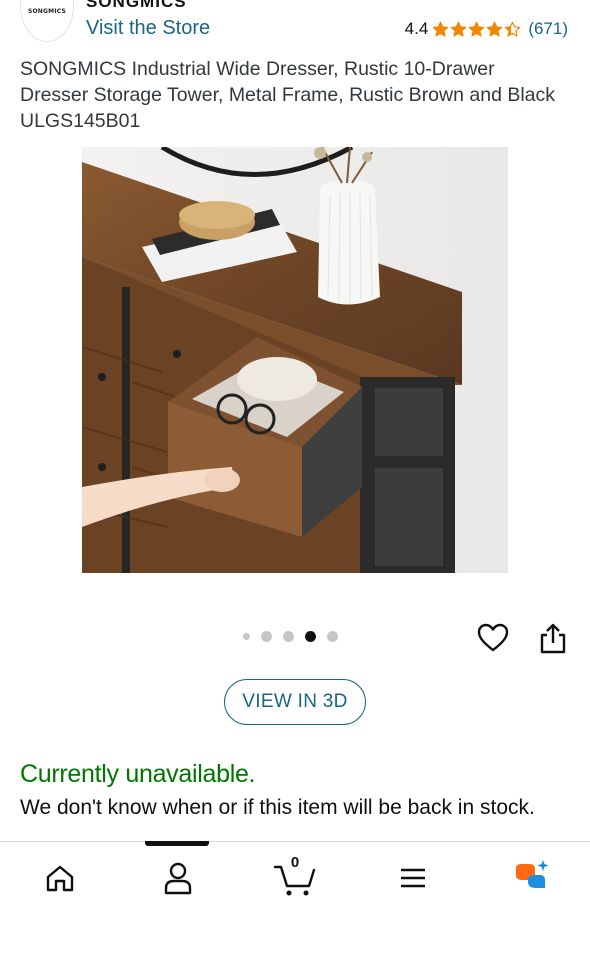 Image resolution: width=590 pixels, height=961 pixels. Describe the element at coordinates (295, 862) in the screenshot. I see `cart-count: 0` at that location.